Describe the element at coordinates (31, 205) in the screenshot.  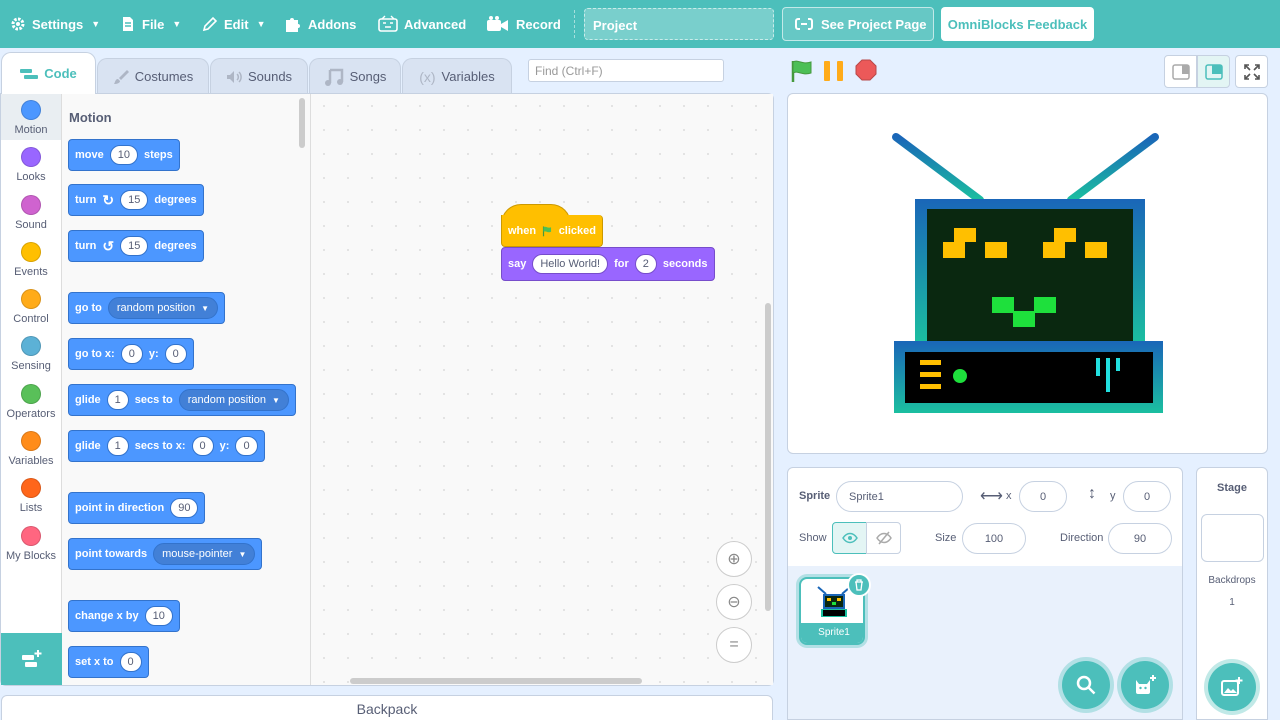
I see `sound-dot-icon` at that location.